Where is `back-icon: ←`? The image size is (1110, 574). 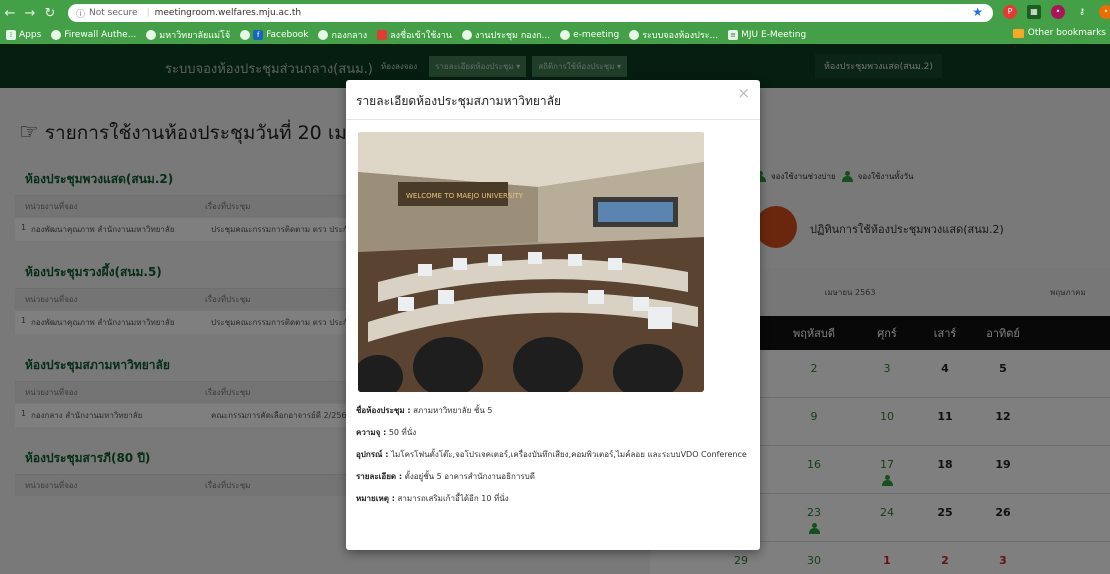
back-icon: ← is located at coordinates (10, 13).